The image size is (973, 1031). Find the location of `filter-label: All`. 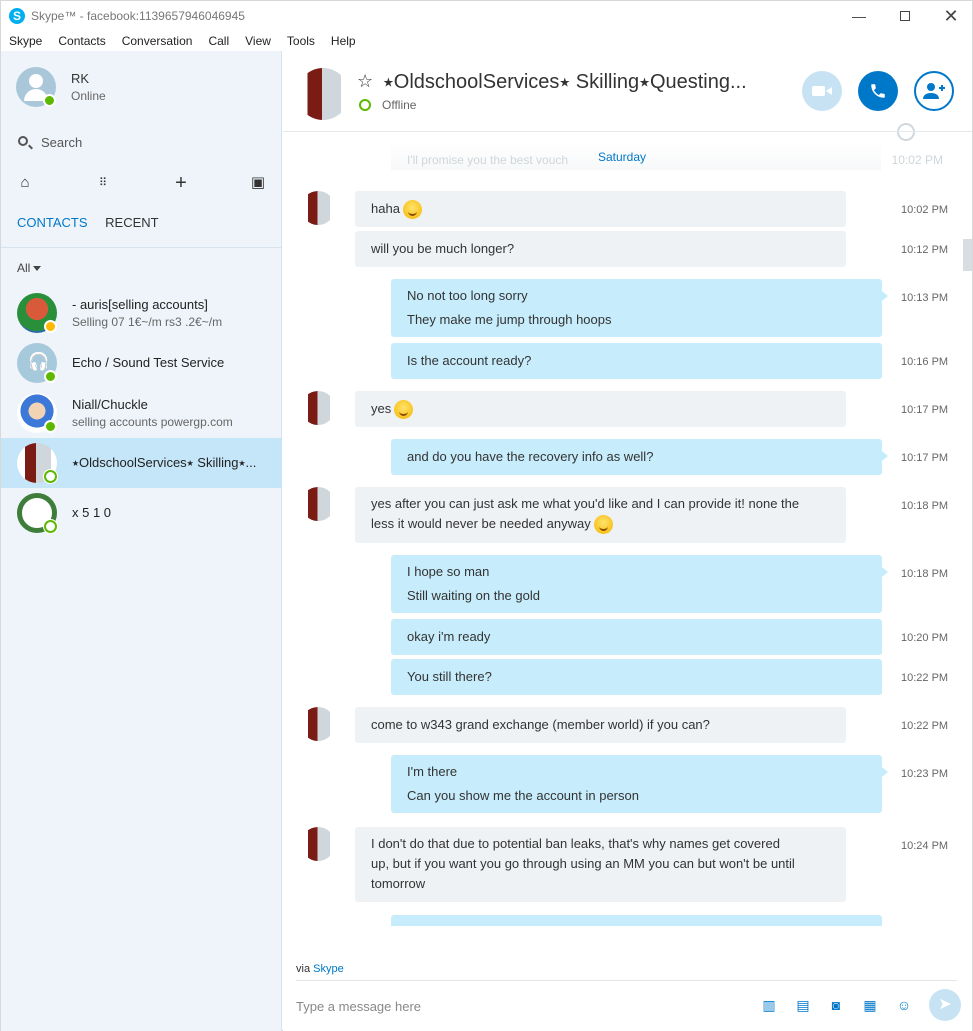

filter-label: All is located at coordinates (24, 268).